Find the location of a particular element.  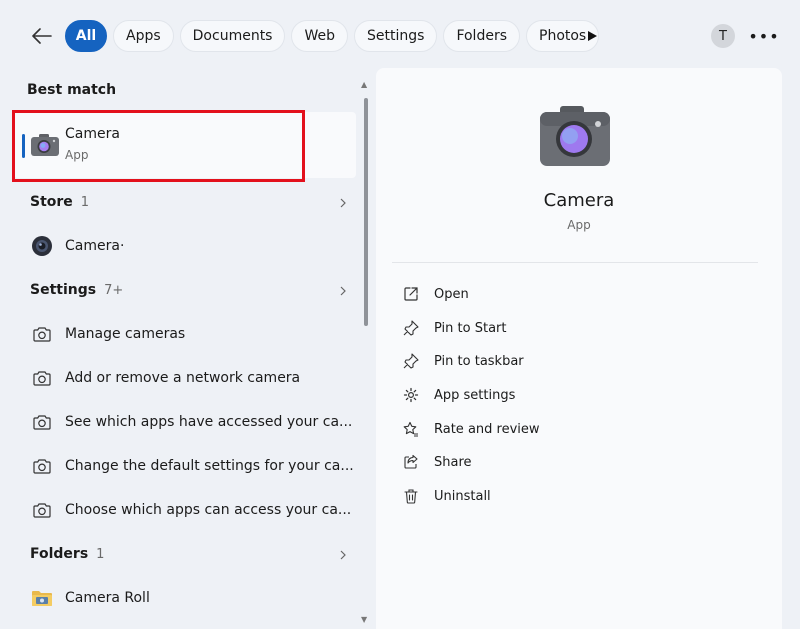

tab-settings: Settings is located at coordinates (396, 36).